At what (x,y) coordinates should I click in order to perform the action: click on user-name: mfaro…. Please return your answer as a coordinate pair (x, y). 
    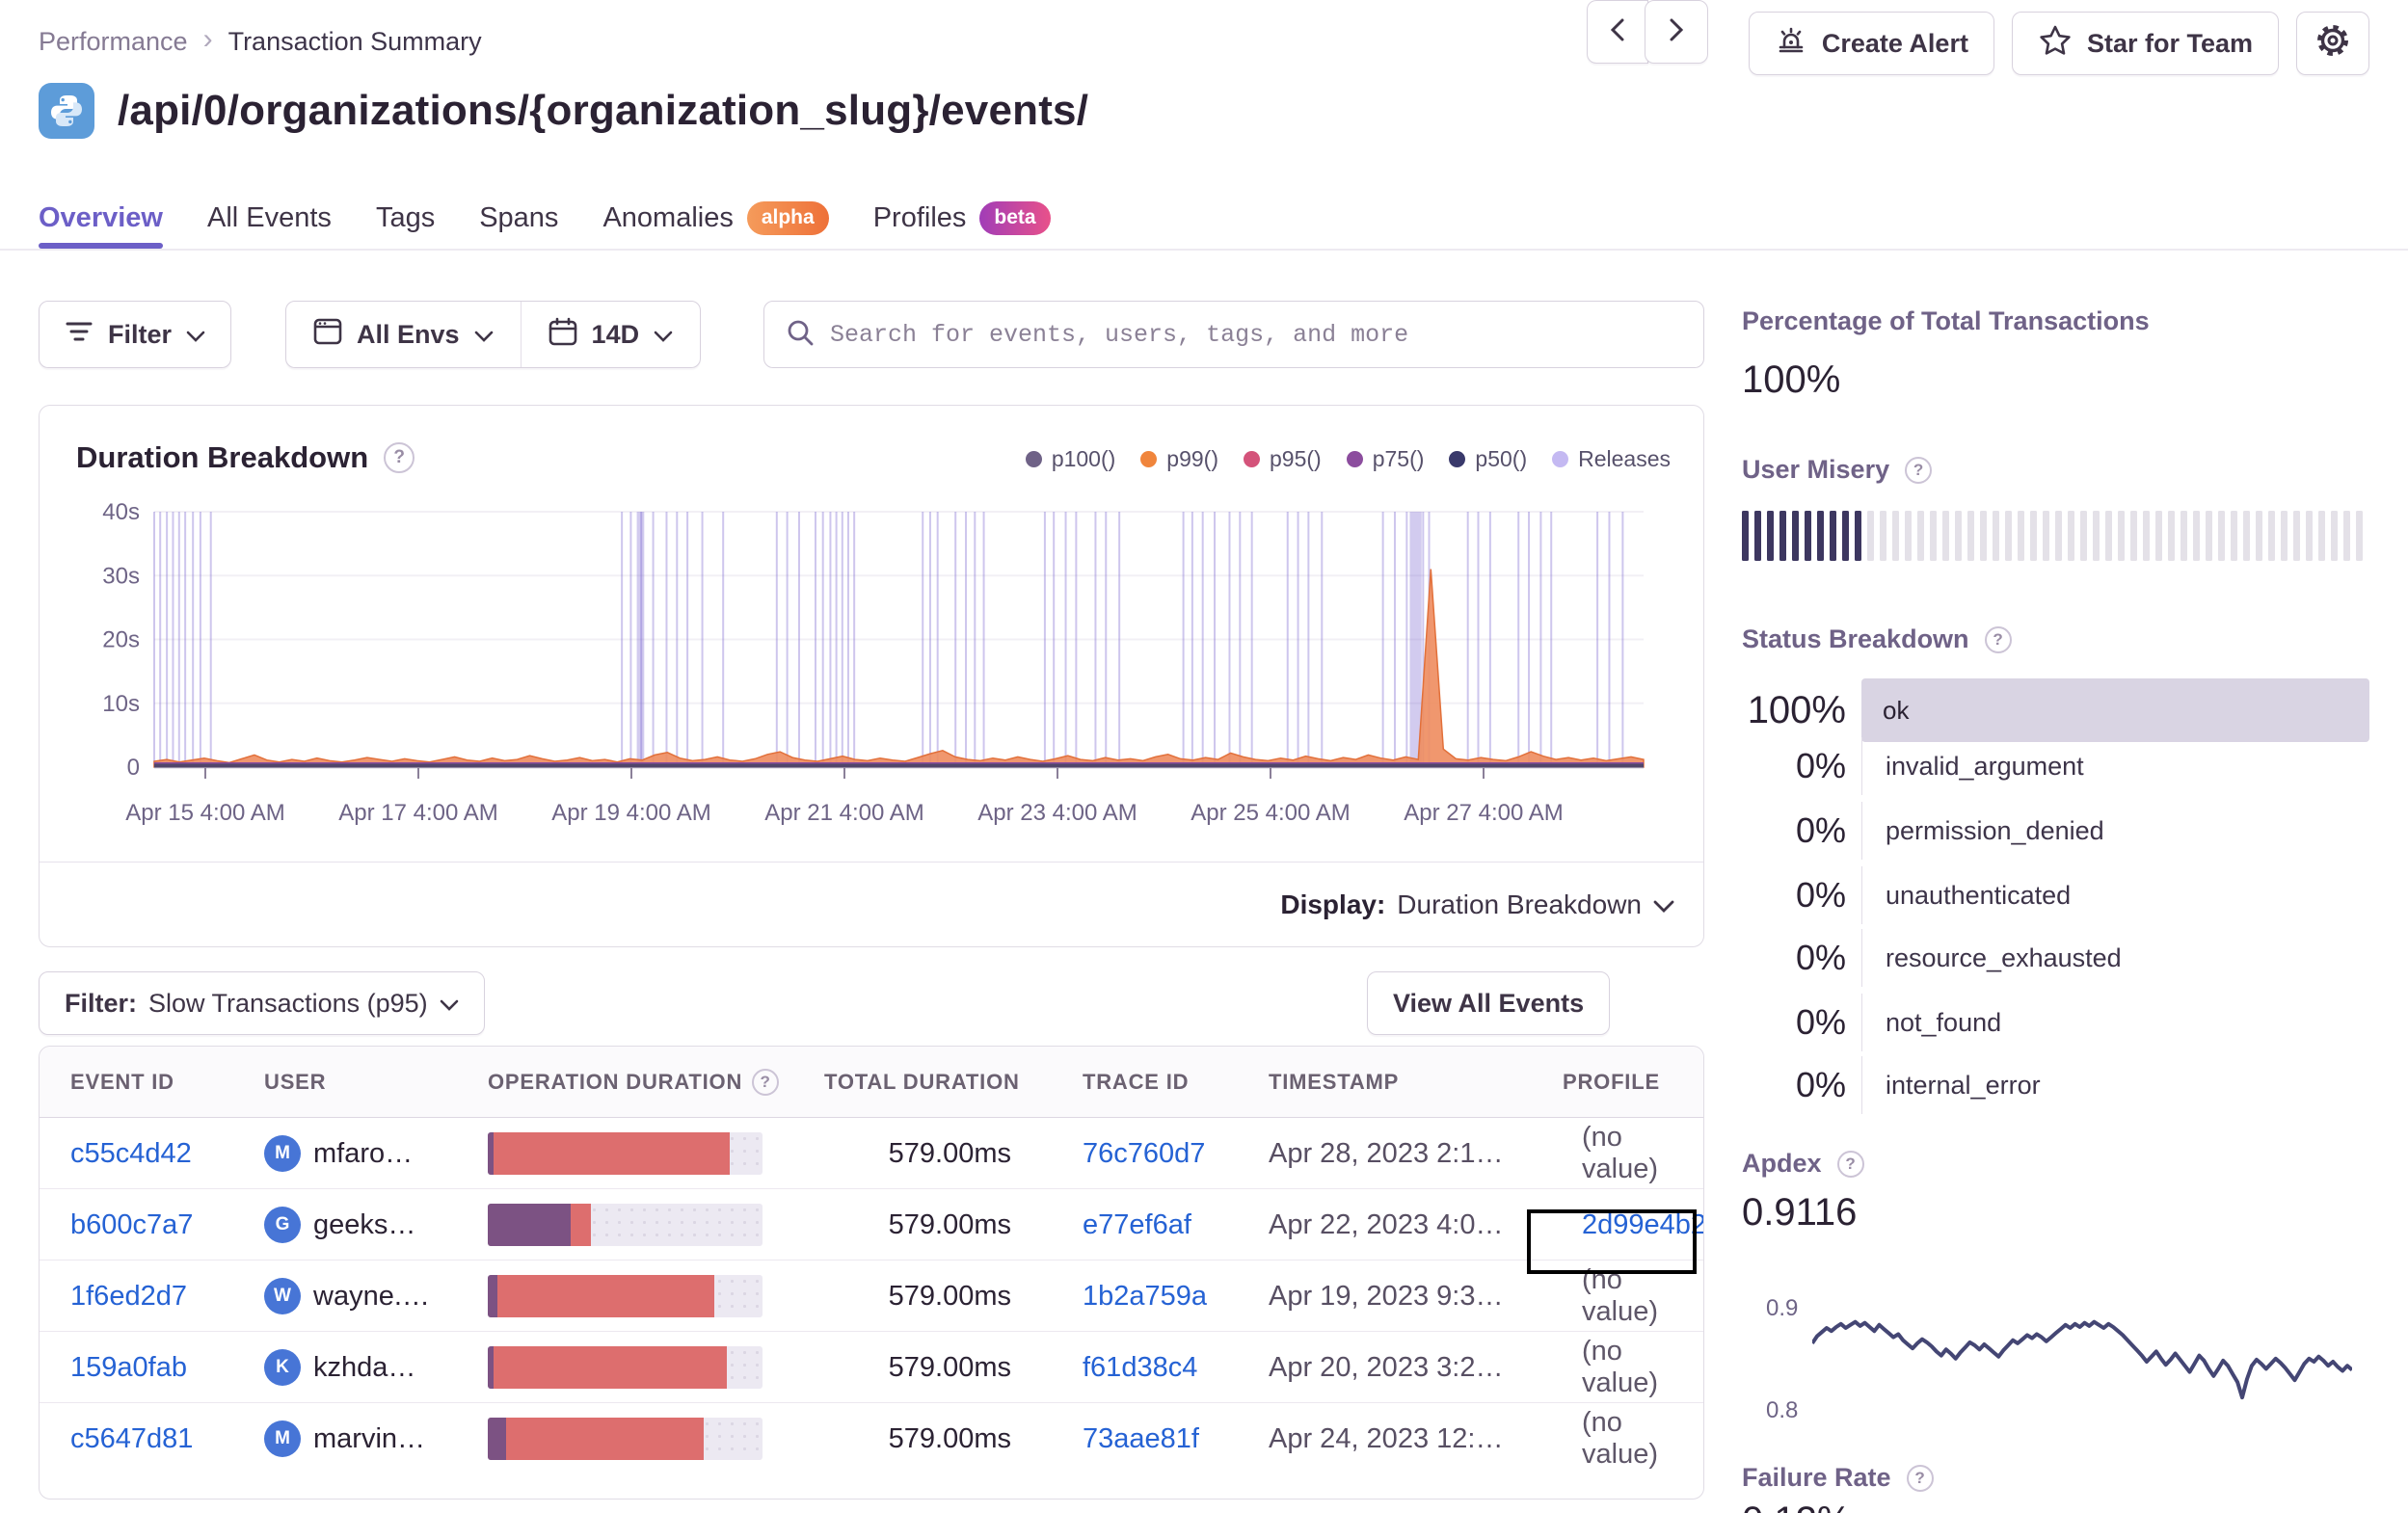
    Looking at the image, I should click on (363, 1153).